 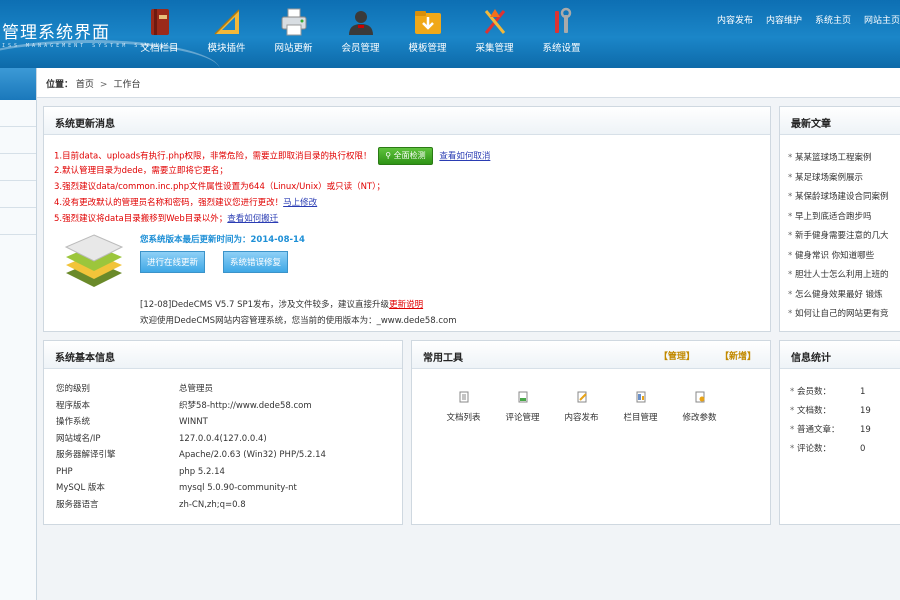 I want to click on info-value: php 5.2.14, so click(x=202, y=471).